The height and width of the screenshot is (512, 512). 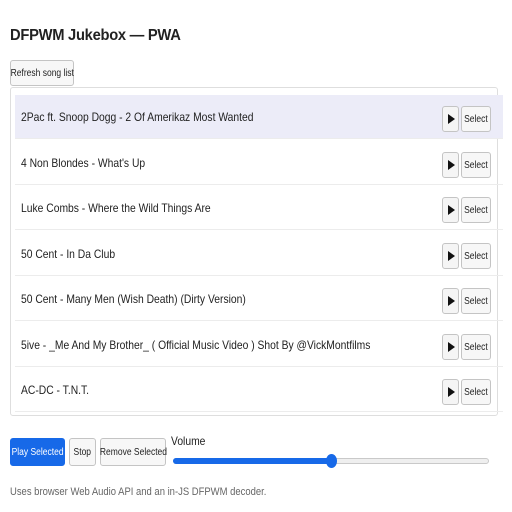 I want to click on volume-label: Volume, so click(x=188, y=441).